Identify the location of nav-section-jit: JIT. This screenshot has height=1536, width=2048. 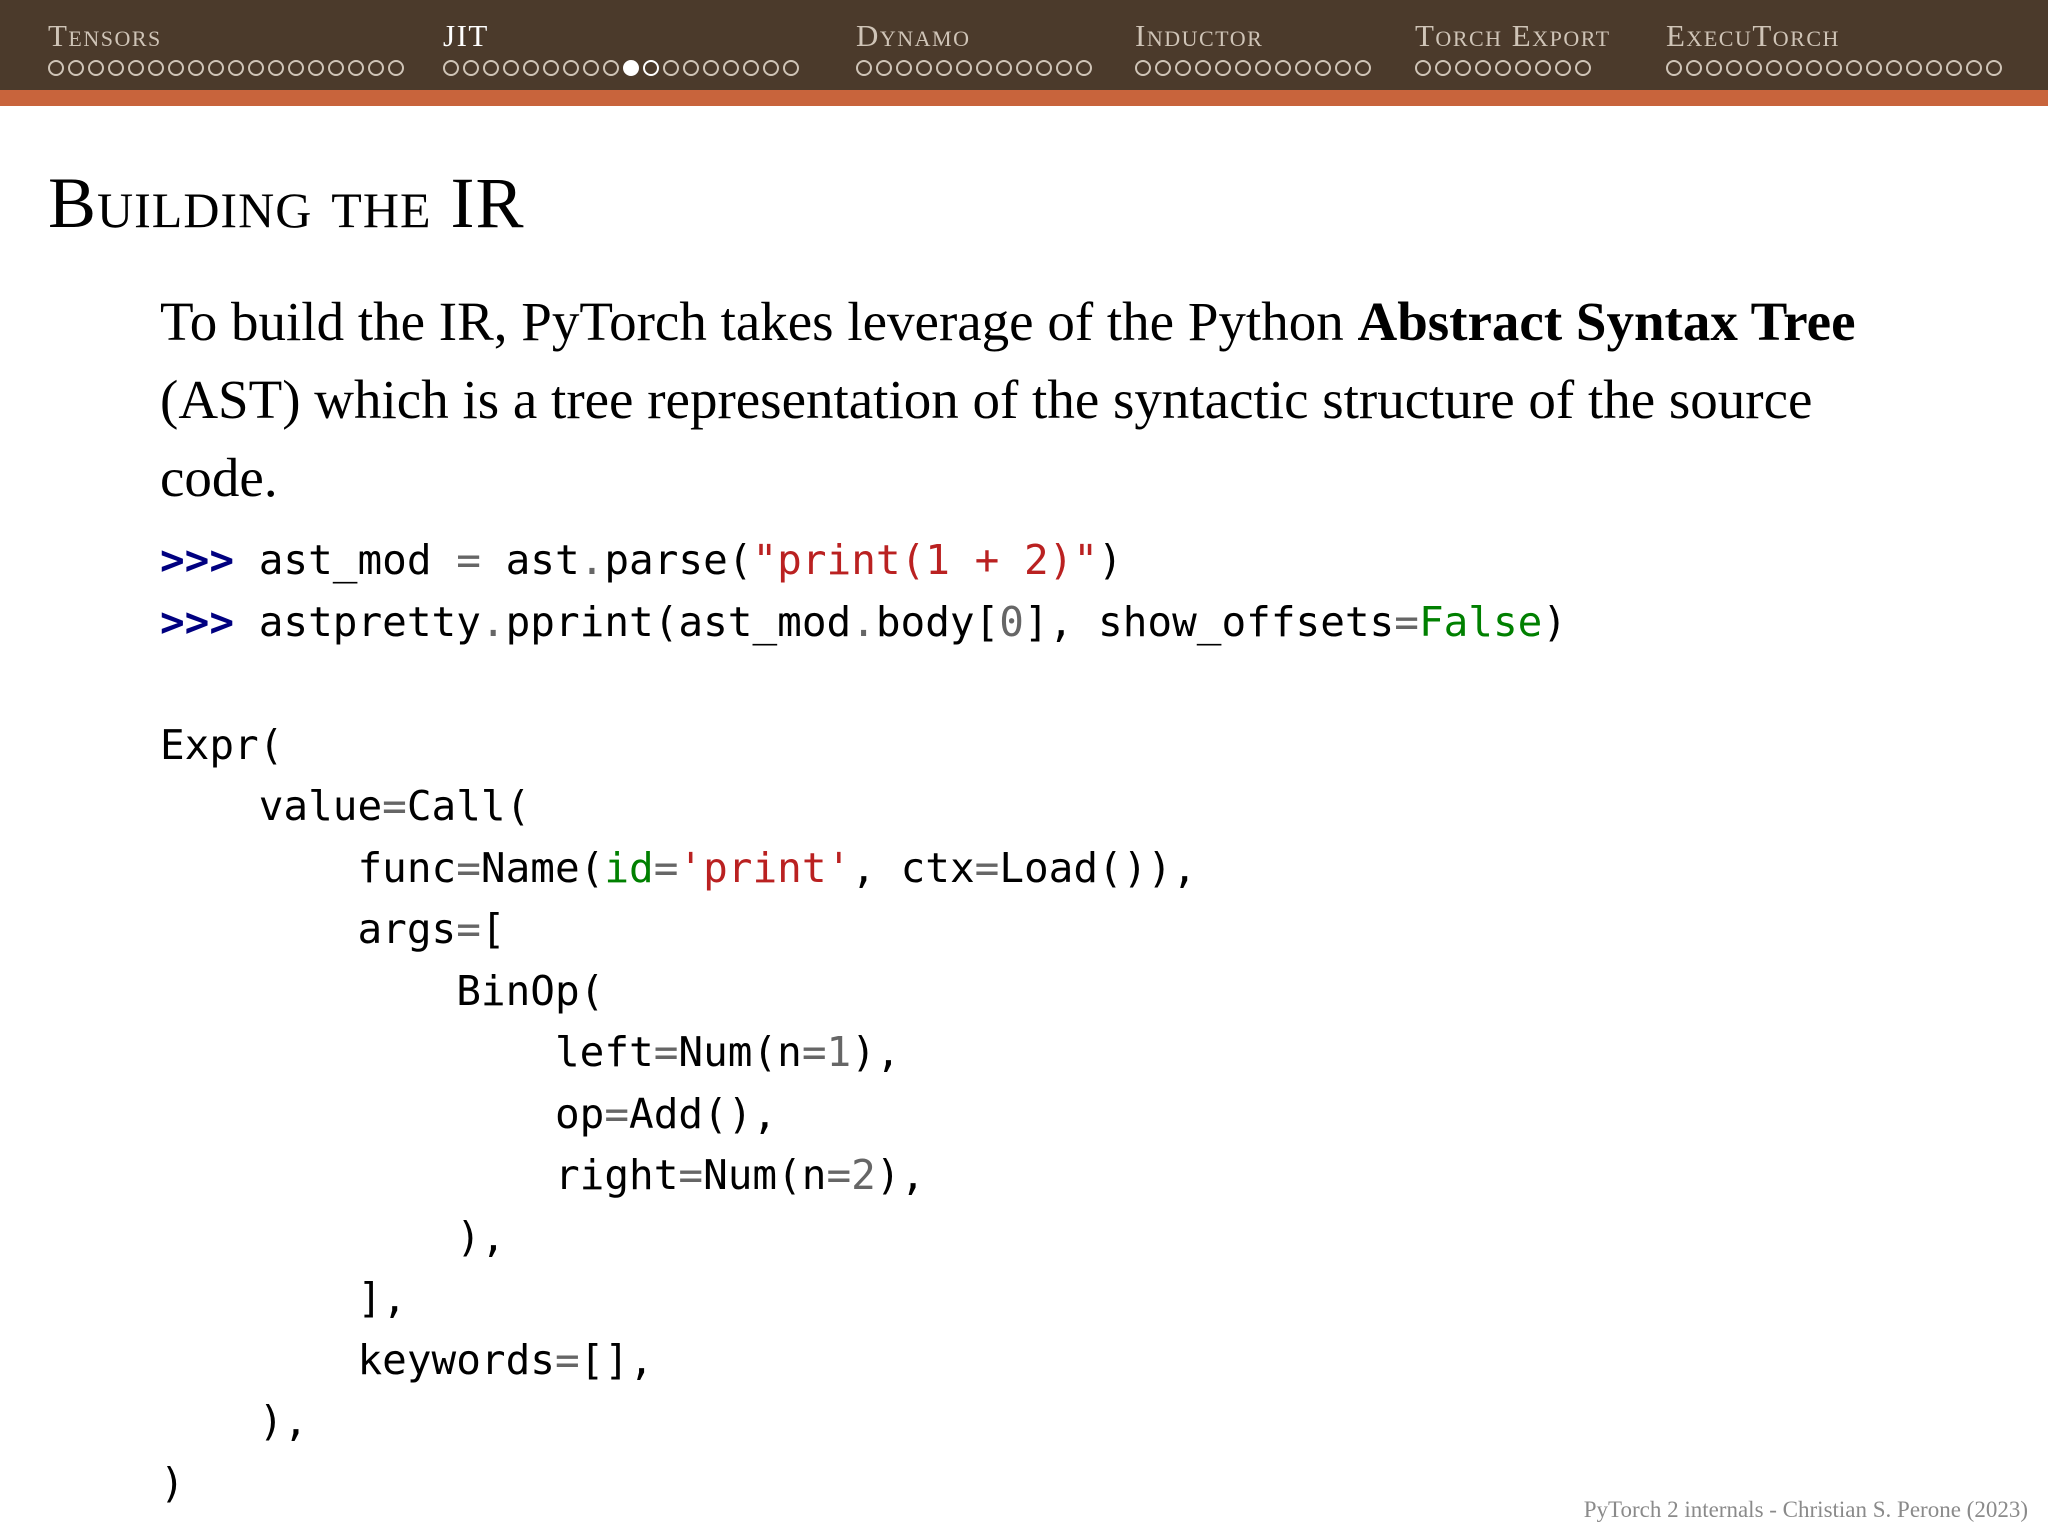
(648, 54).